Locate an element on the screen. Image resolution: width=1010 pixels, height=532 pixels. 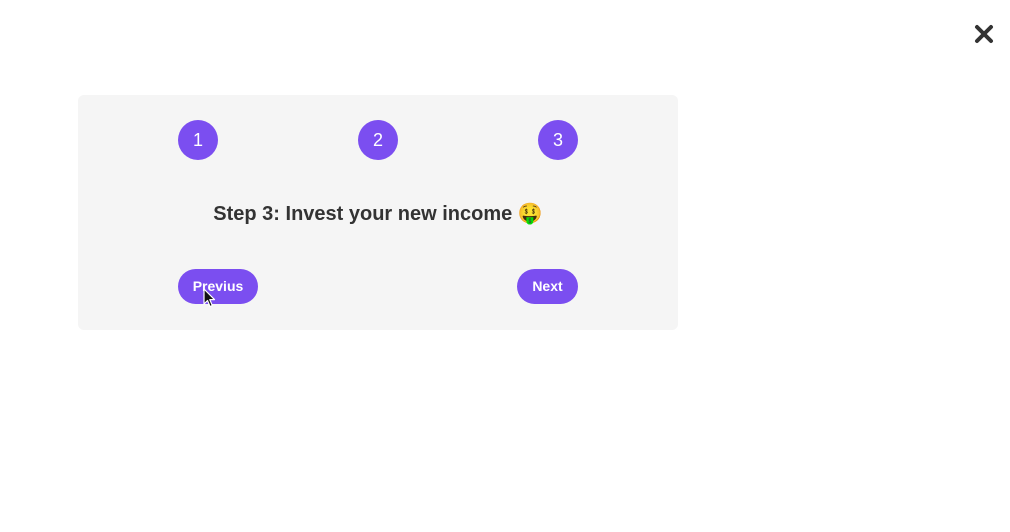
step-2-indicator: 2 is located at coordinates (378, 140).